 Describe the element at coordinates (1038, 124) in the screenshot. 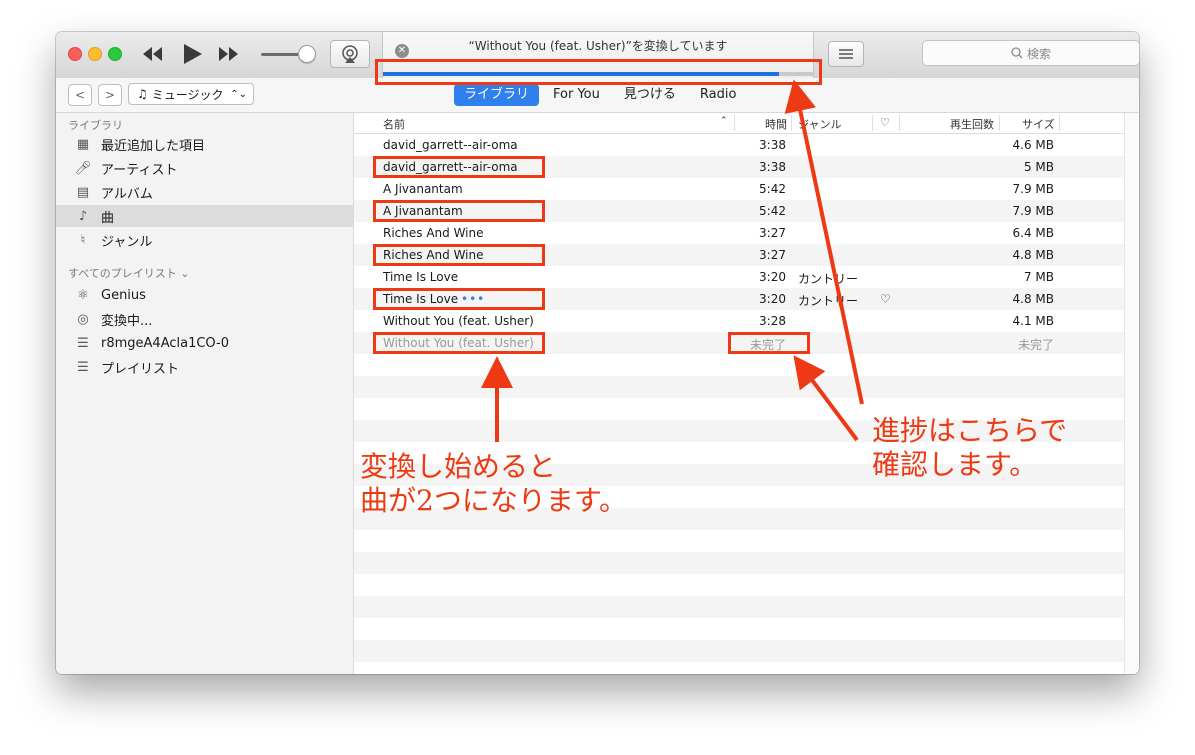

I see `column-header-size: サイズ` at that location.